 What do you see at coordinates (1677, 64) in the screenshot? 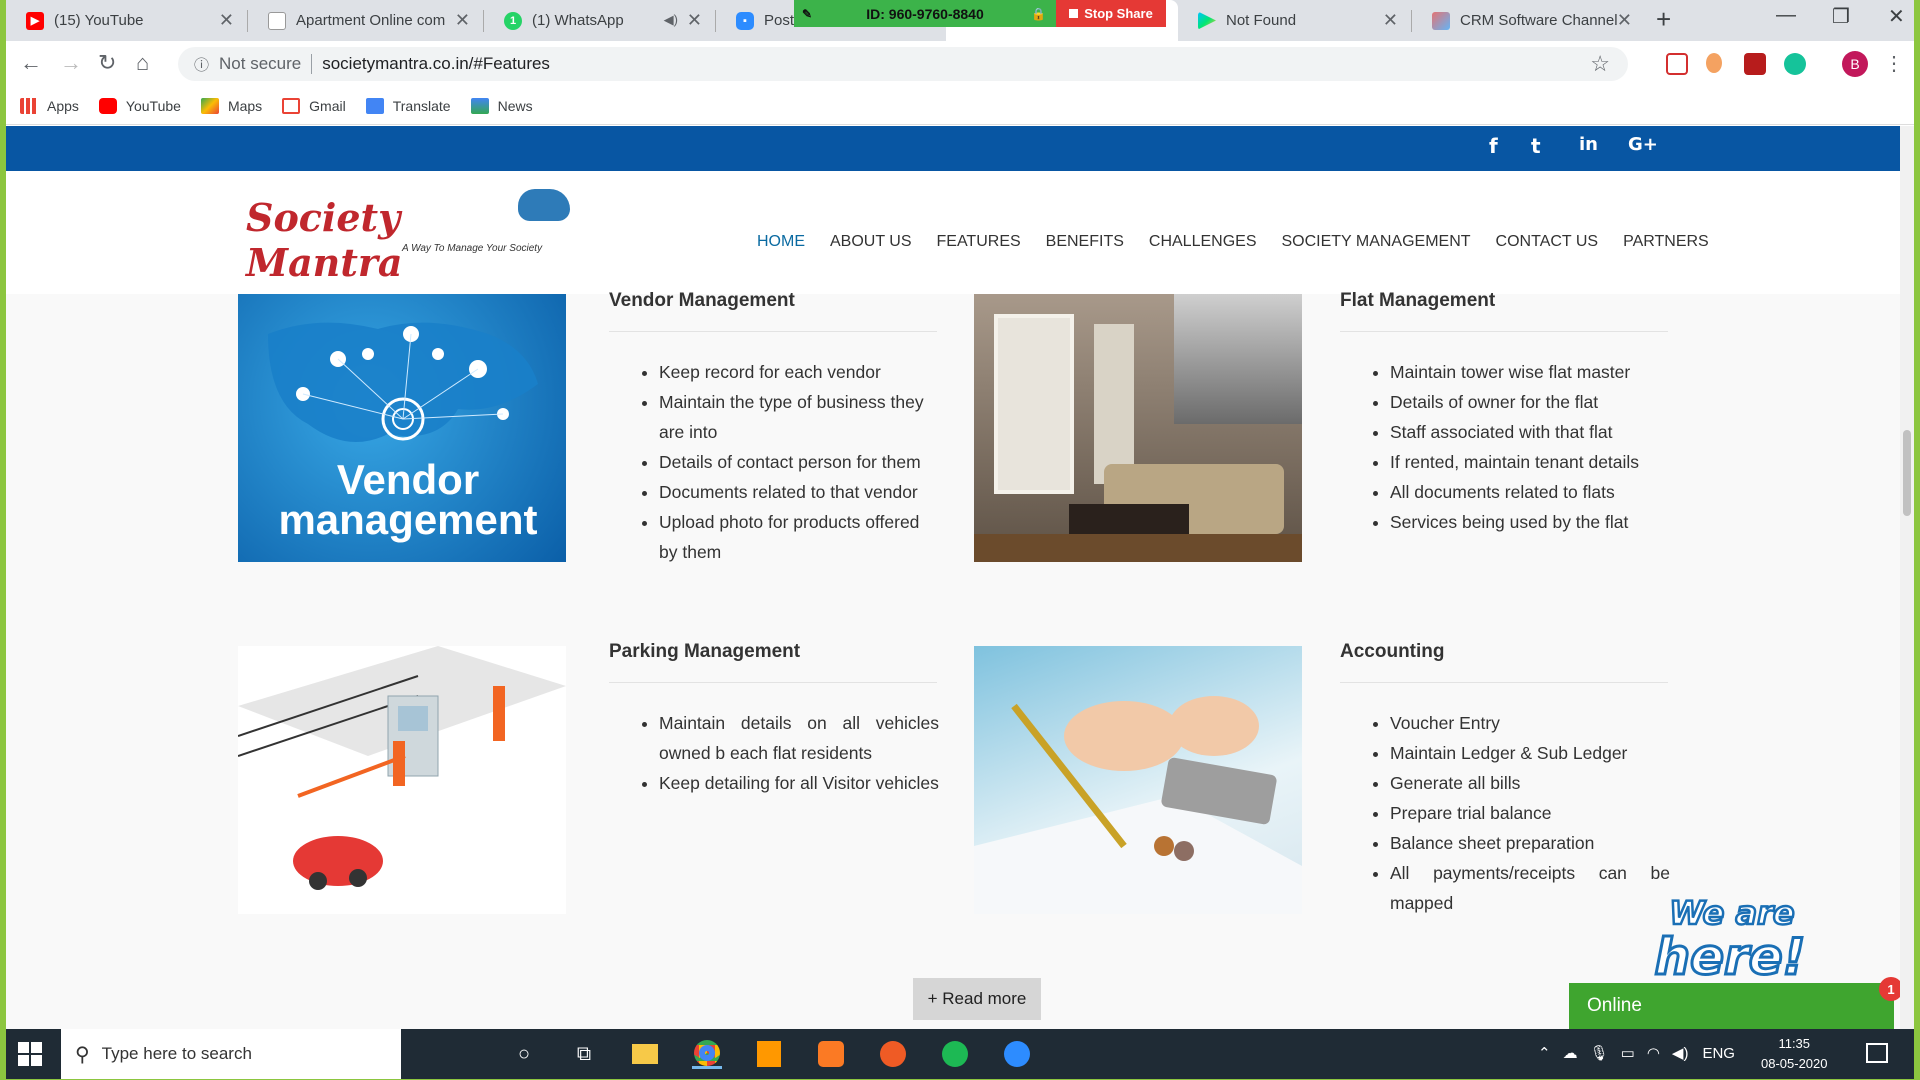
I see `pocket-extension-icon` at bounding box center [1677, 64].